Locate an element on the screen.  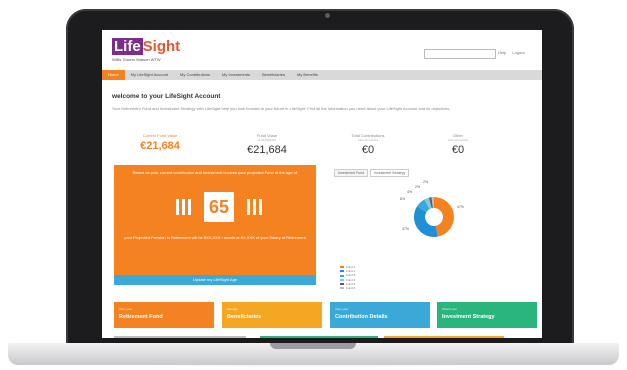
help-link: Help is located at coordinates (502, 52).